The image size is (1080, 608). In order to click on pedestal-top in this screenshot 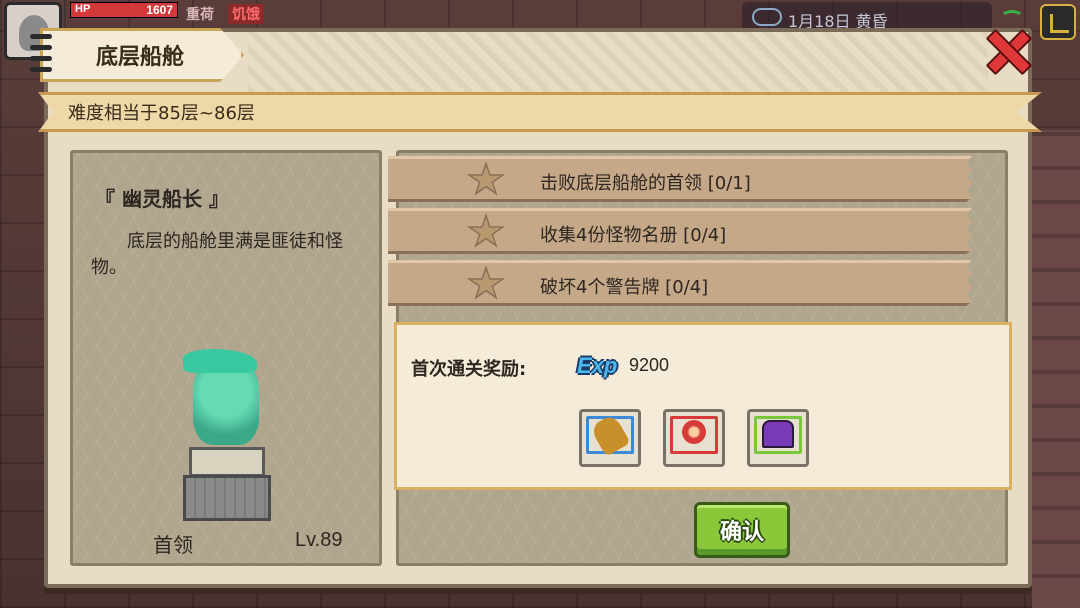, I will do `click(227, 462)`.